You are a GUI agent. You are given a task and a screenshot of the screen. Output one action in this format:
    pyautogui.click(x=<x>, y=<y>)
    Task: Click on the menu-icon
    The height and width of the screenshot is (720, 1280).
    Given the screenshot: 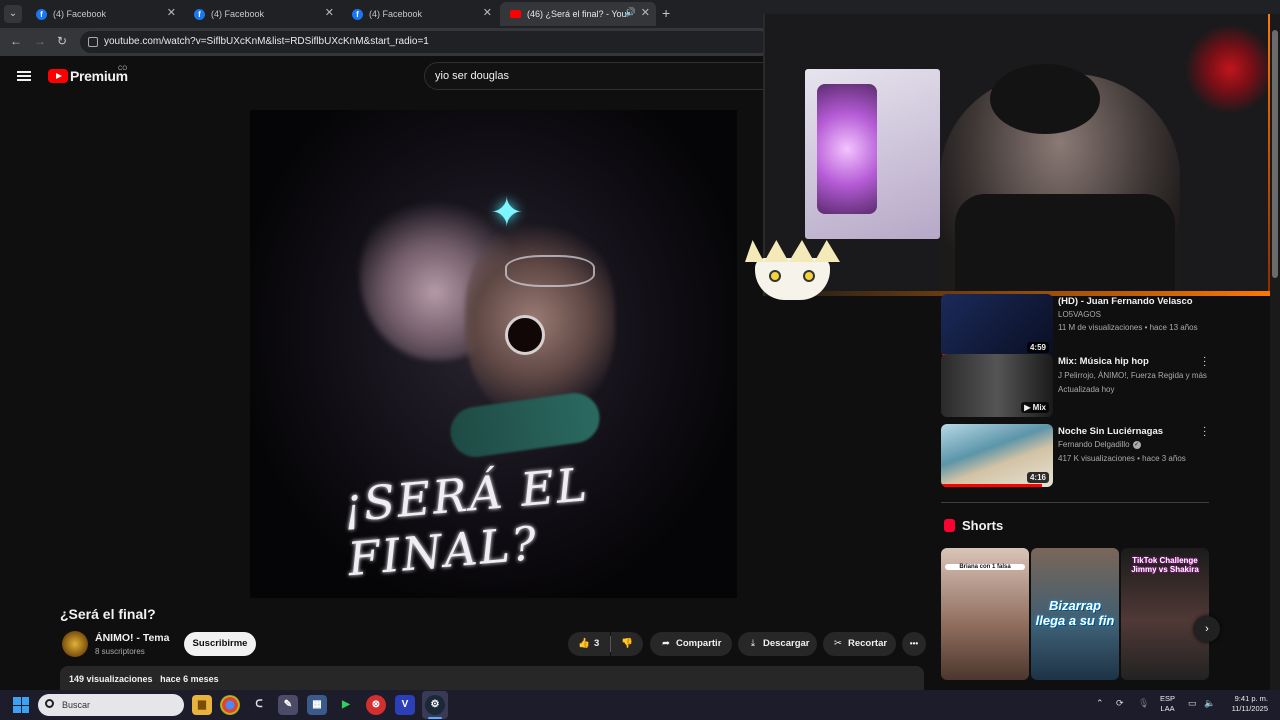 What is the action you would take?
    pyautogui.click(x=24, y=76)
    